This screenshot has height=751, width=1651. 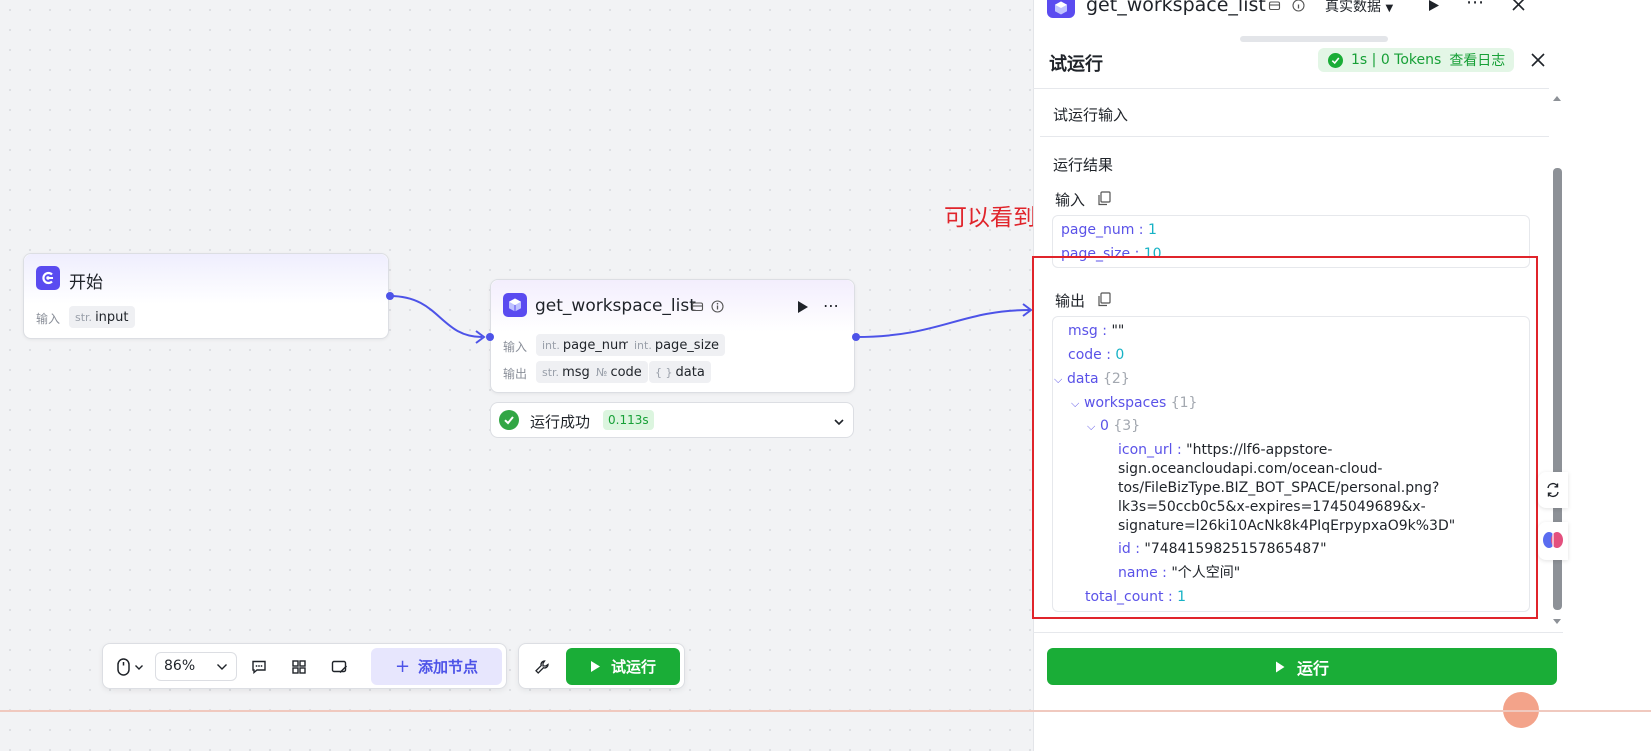 I want to click on node-run-status: 运行成功 0.113s, so click(x=672, y=420).